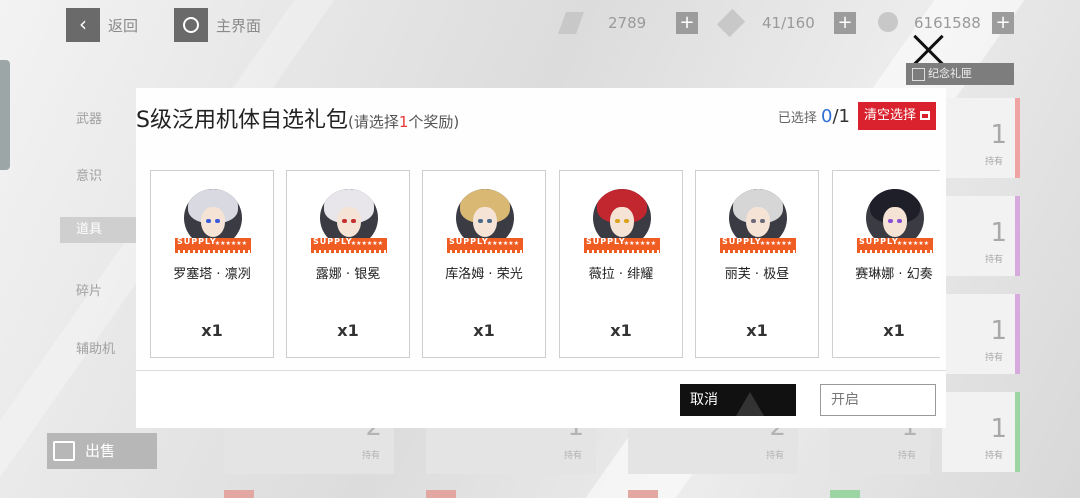 This screenshot has width=1080, height=498. Describe the element at coordinates (627, 23) in the screenshot. I see `resource-value: 2789` at that location.